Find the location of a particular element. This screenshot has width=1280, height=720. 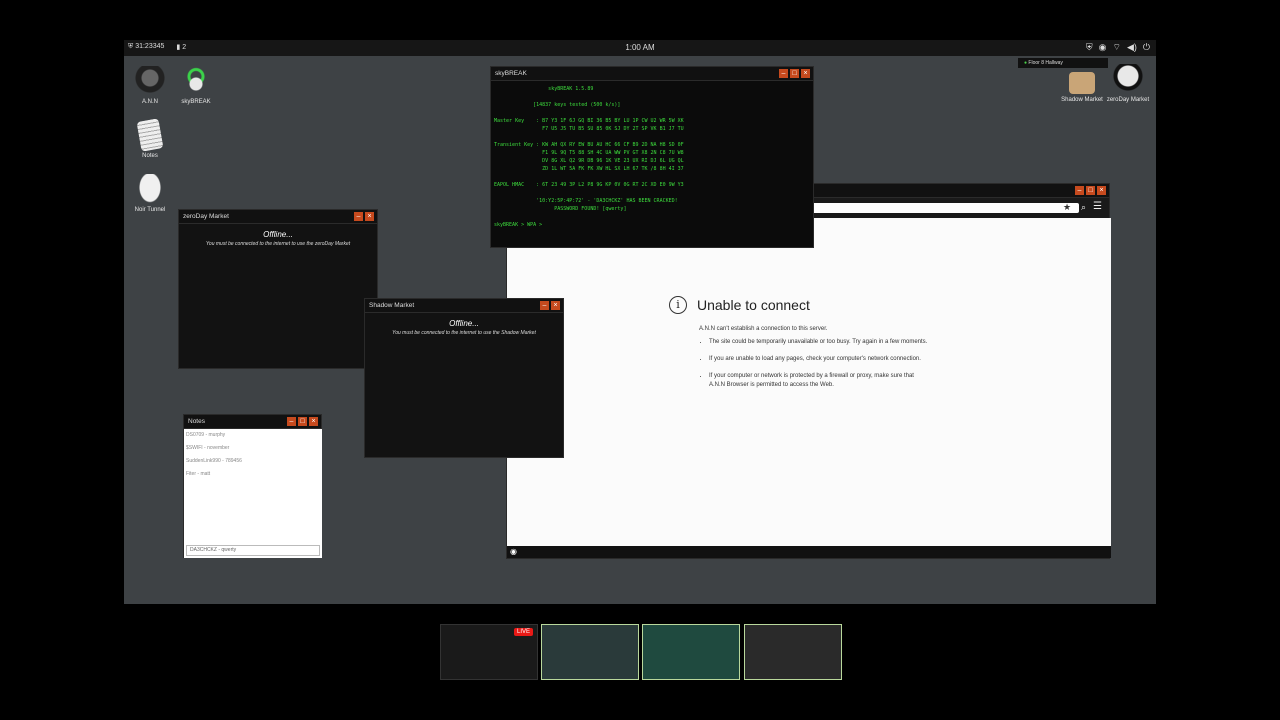

note-line: SuddenLink990 - 789456 is located at coordinates (214, 461).